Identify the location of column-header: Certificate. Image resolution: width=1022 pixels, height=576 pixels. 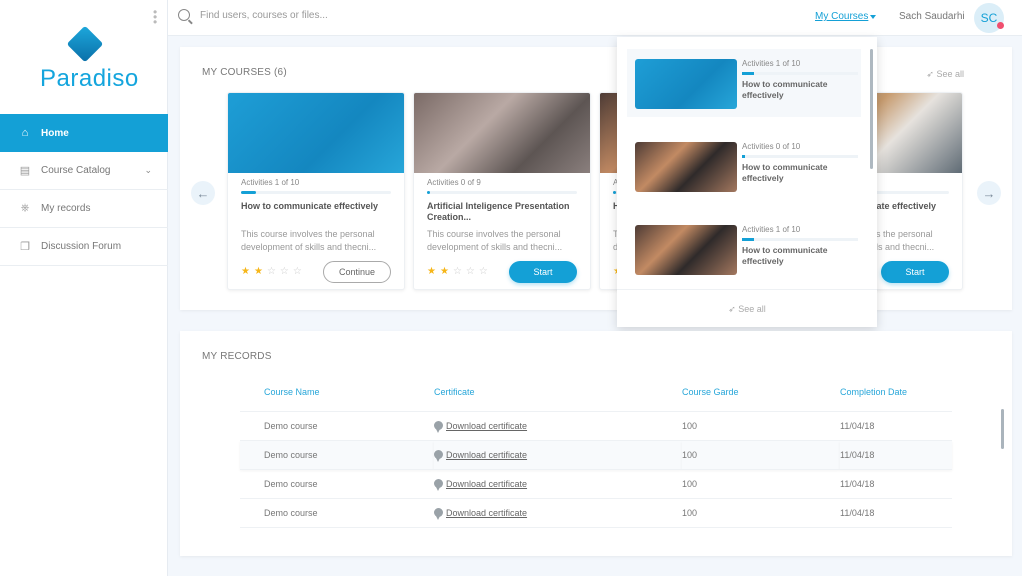
(558, 392).